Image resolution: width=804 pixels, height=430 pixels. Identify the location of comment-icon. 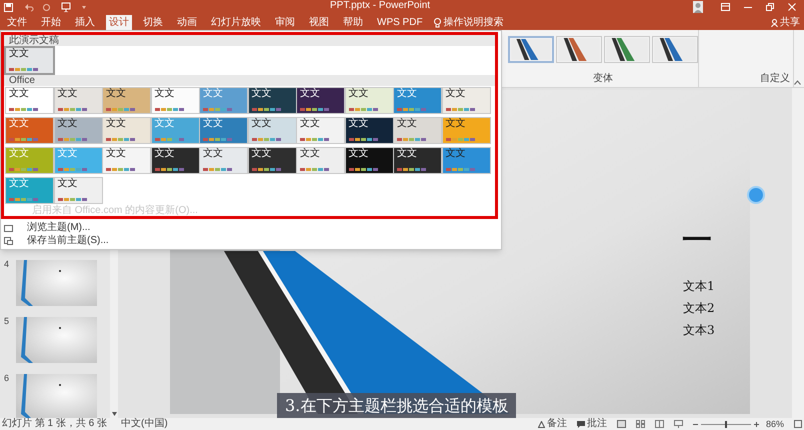
(580, 424).